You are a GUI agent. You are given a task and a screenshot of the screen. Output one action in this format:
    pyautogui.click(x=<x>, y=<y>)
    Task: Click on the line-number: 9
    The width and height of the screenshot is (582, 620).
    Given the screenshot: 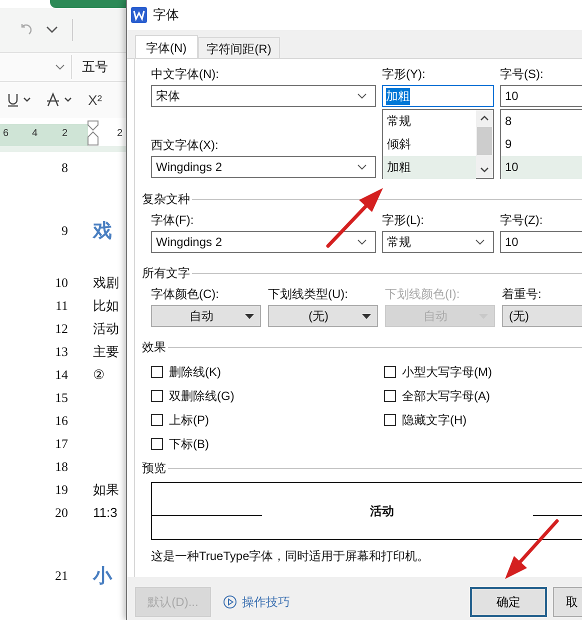 What is the action you would take?
    pyautogui.click(x=64, y=231)
    